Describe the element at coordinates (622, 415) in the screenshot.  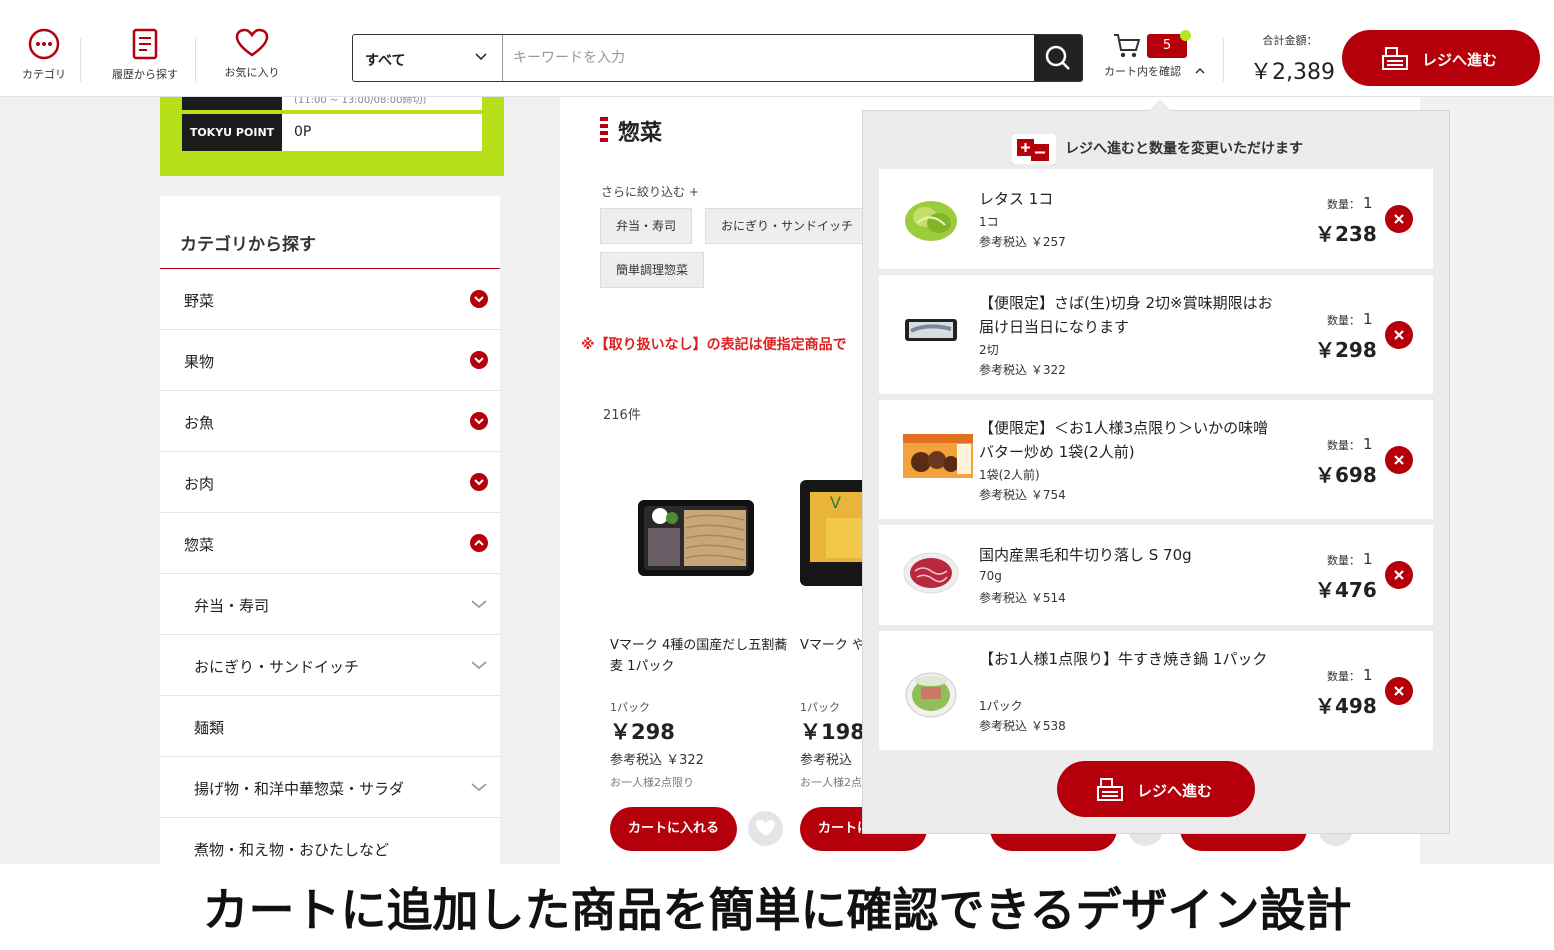
I see `result-count: 216件` at that location.